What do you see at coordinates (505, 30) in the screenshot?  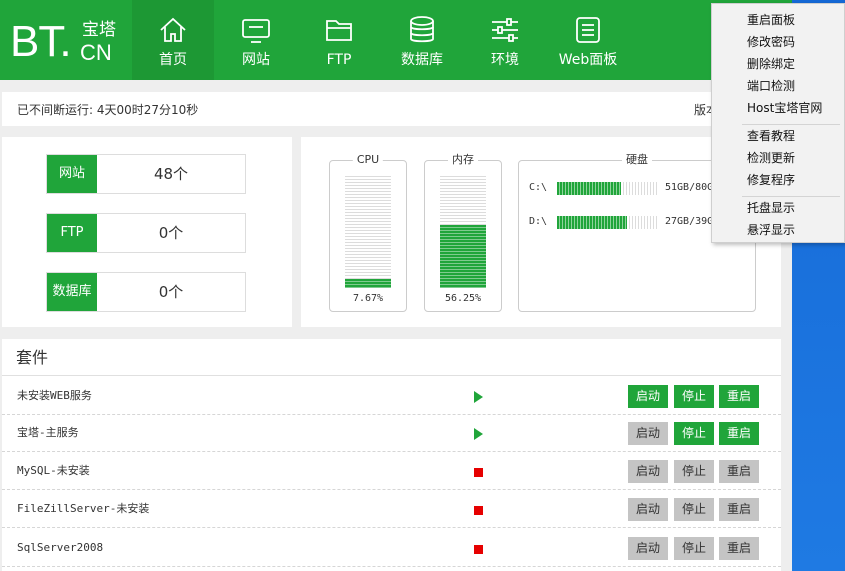 I see `sliders-icon` at bounding box center [505, 30].